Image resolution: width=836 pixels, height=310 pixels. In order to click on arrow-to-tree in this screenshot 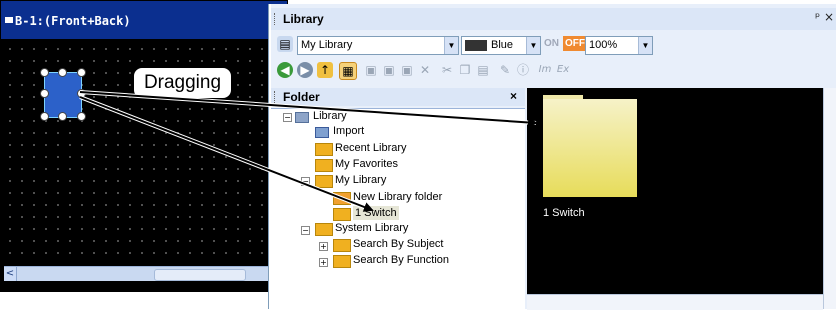, I will do `click(226, 153)`.